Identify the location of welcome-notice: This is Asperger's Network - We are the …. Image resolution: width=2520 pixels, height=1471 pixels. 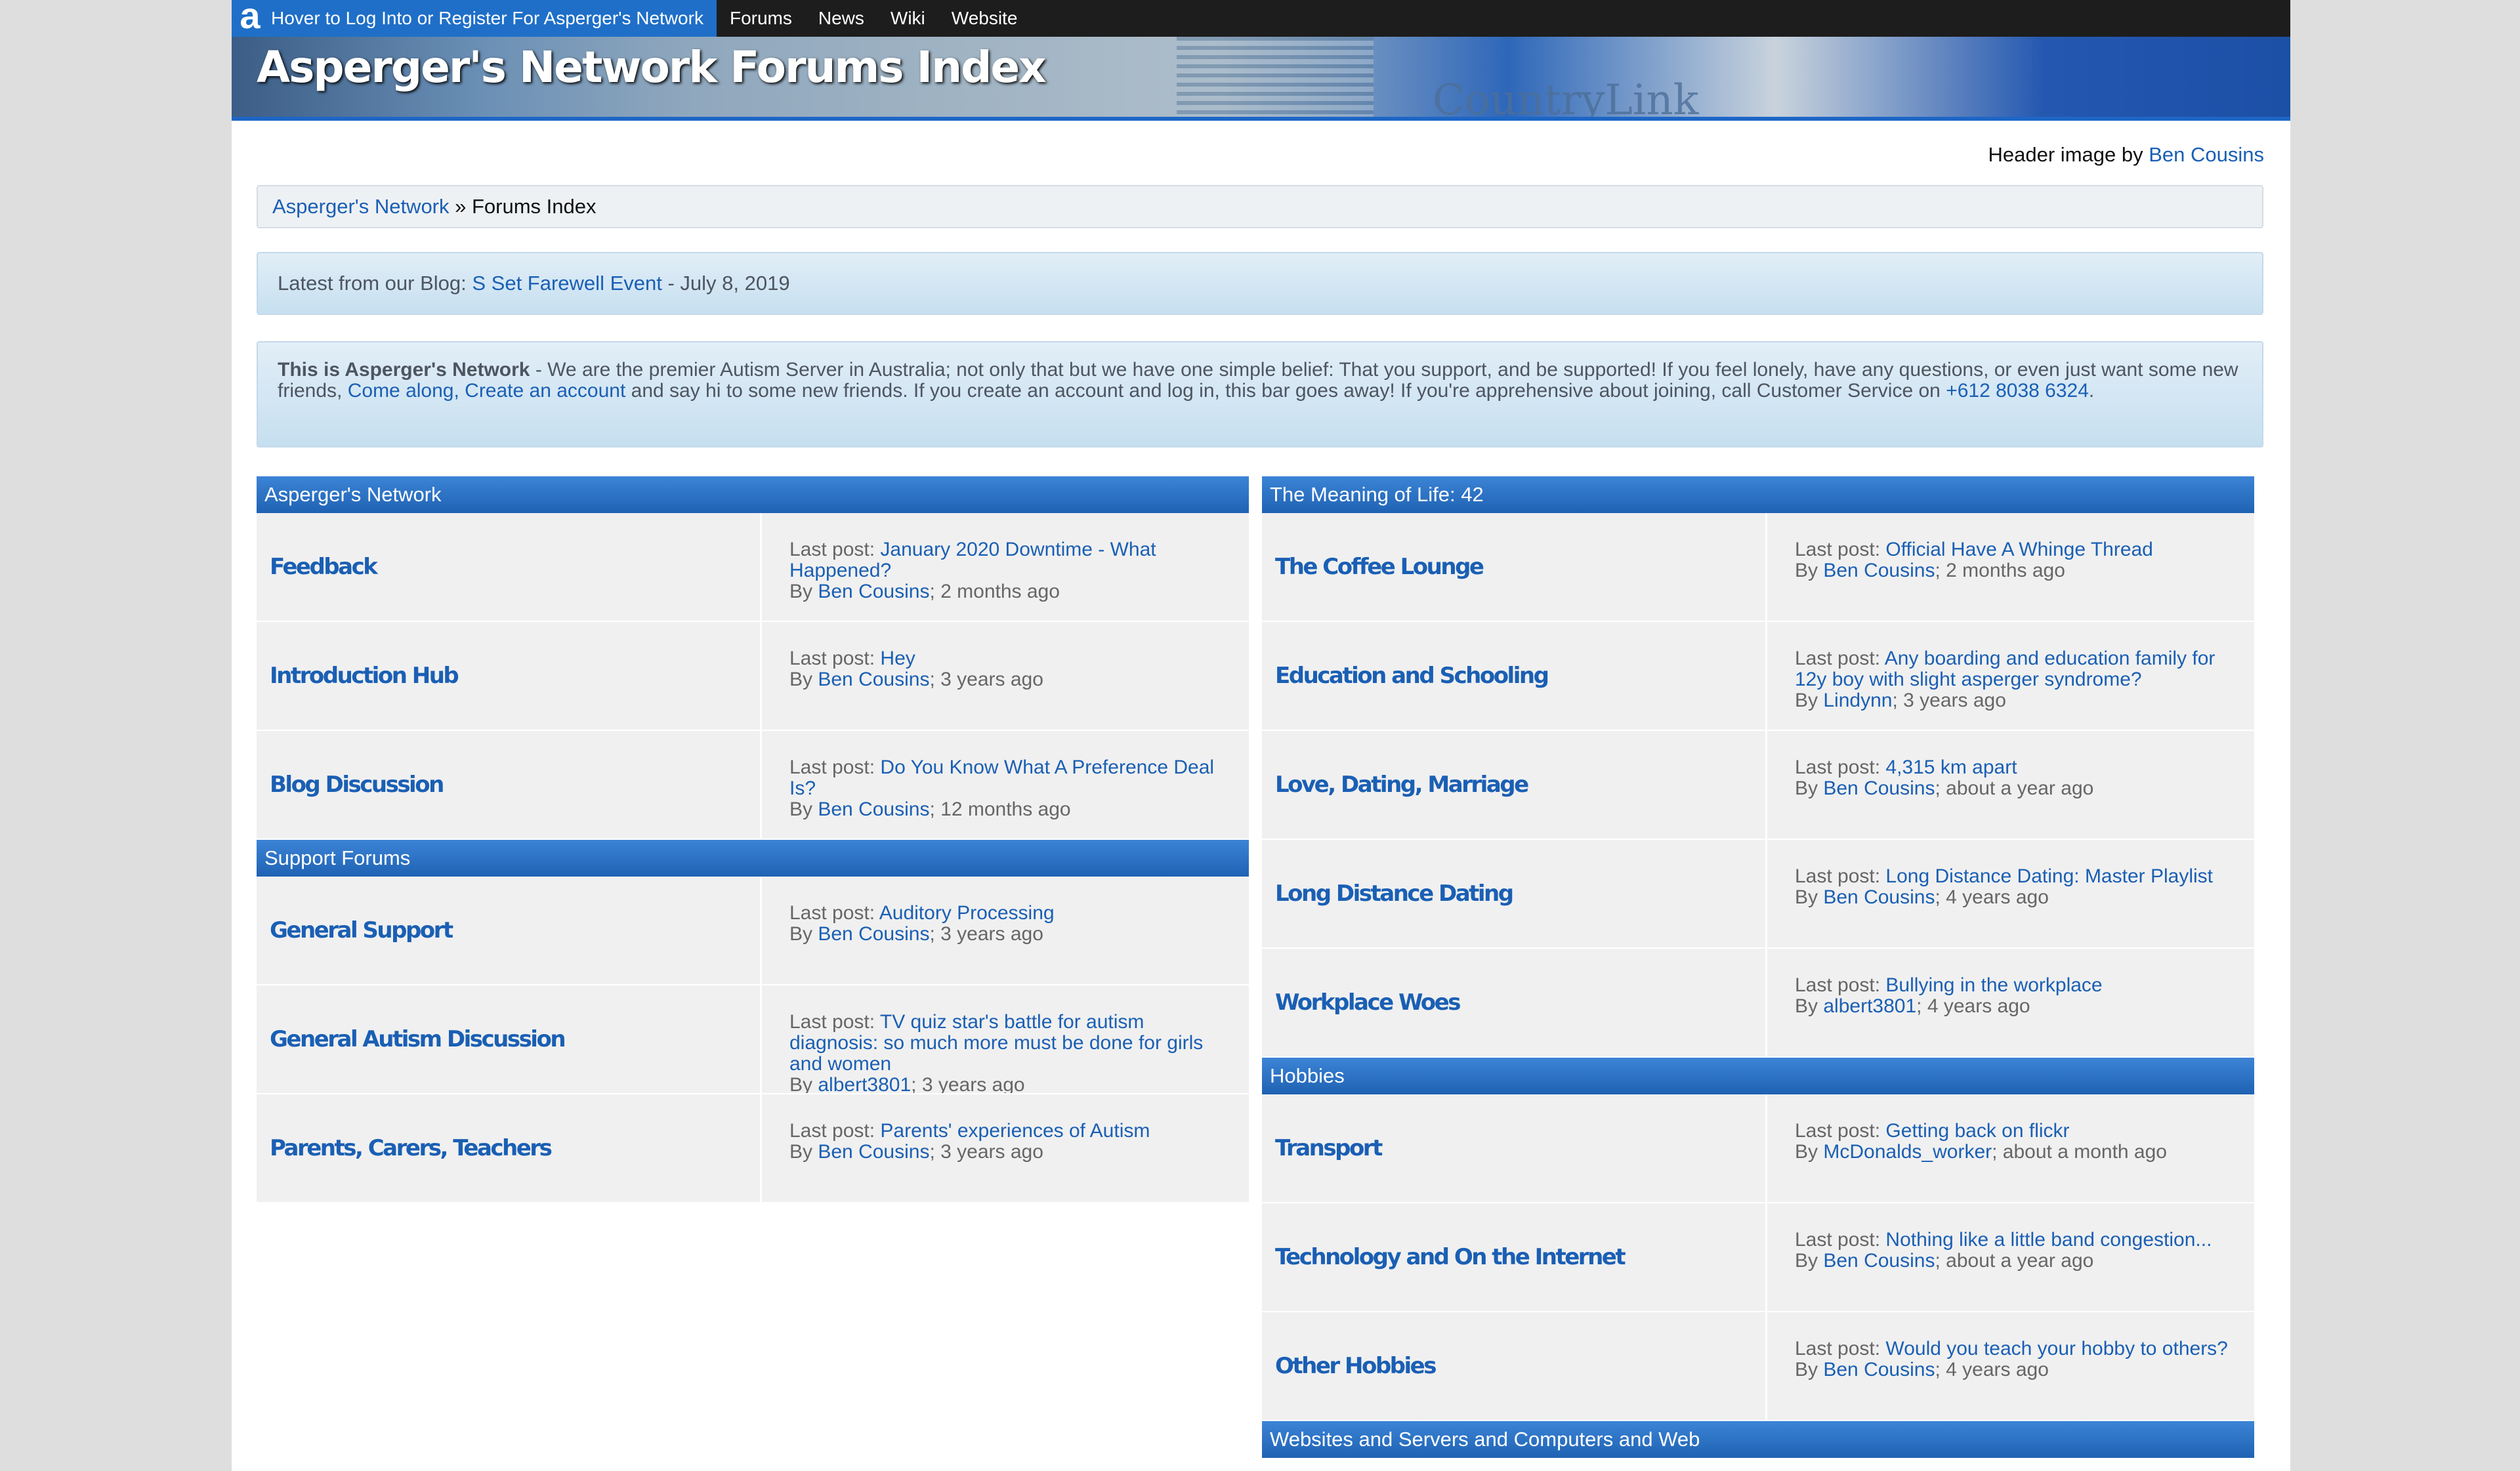
(1260, 394).